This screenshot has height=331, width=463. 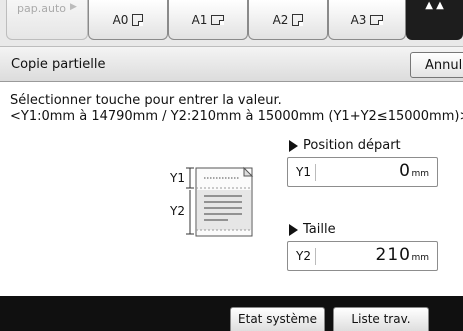 What do you see at coordinates (420, 258) in the screenshot?
I see `size-y2-unit: mm` at bounding box center [420, 258].